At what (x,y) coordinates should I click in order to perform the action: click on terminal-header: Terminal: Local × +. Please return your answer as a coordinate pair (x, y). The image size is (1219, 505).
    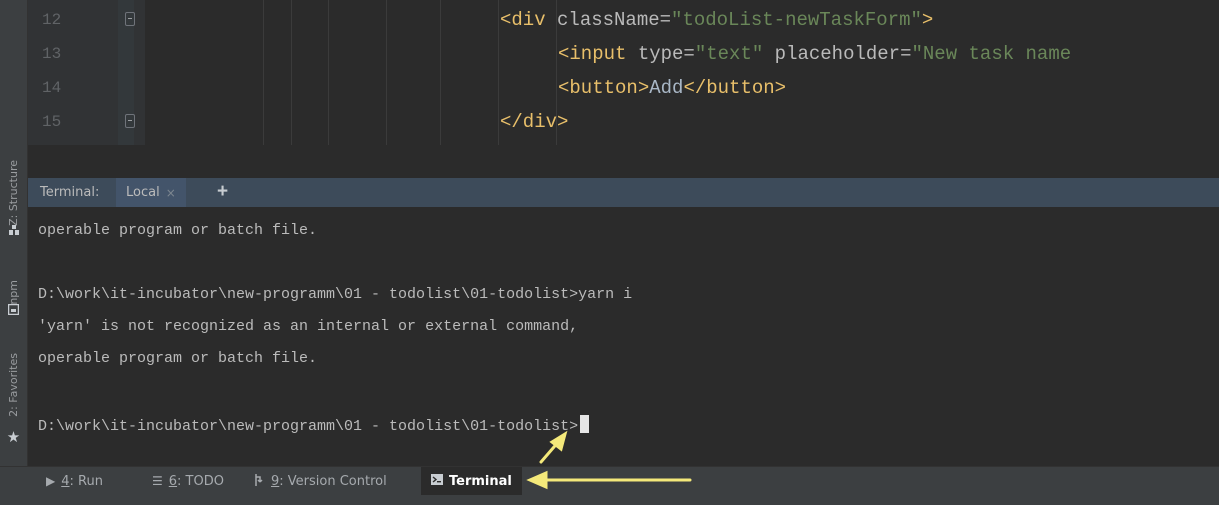
    Looking at the image, I should click on (623, 192).